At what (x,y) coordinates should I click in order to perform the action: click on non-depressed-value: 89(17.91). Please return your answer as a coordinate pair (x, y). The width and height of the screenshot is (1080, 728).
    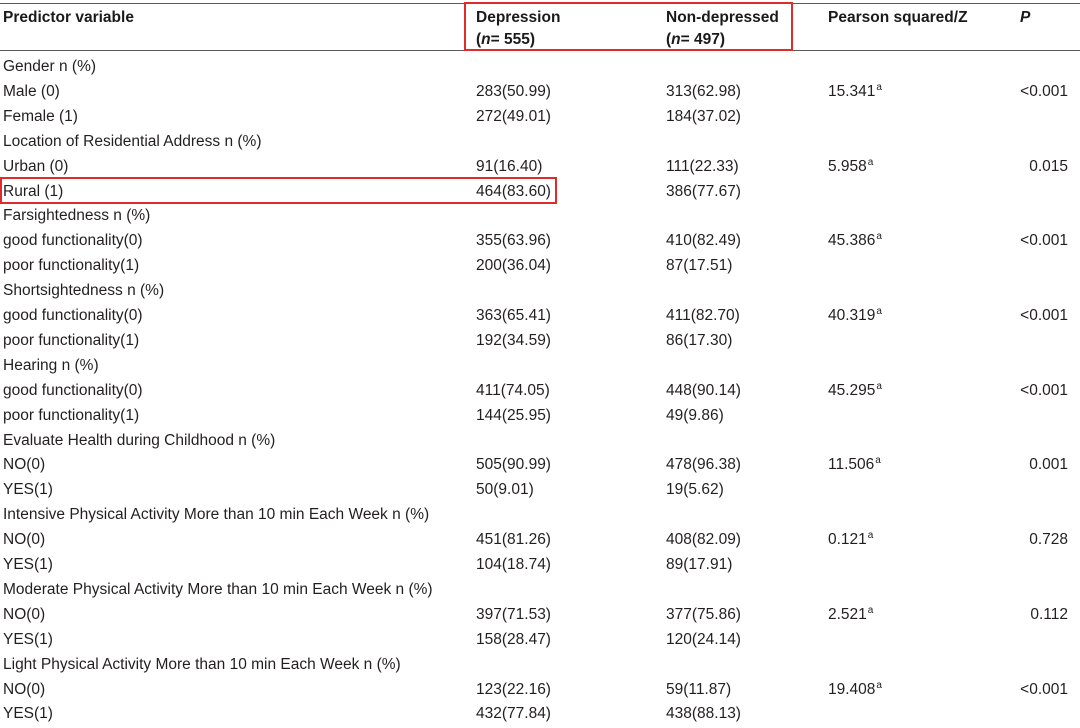
    Looking at the image, I should click on (699, 564).